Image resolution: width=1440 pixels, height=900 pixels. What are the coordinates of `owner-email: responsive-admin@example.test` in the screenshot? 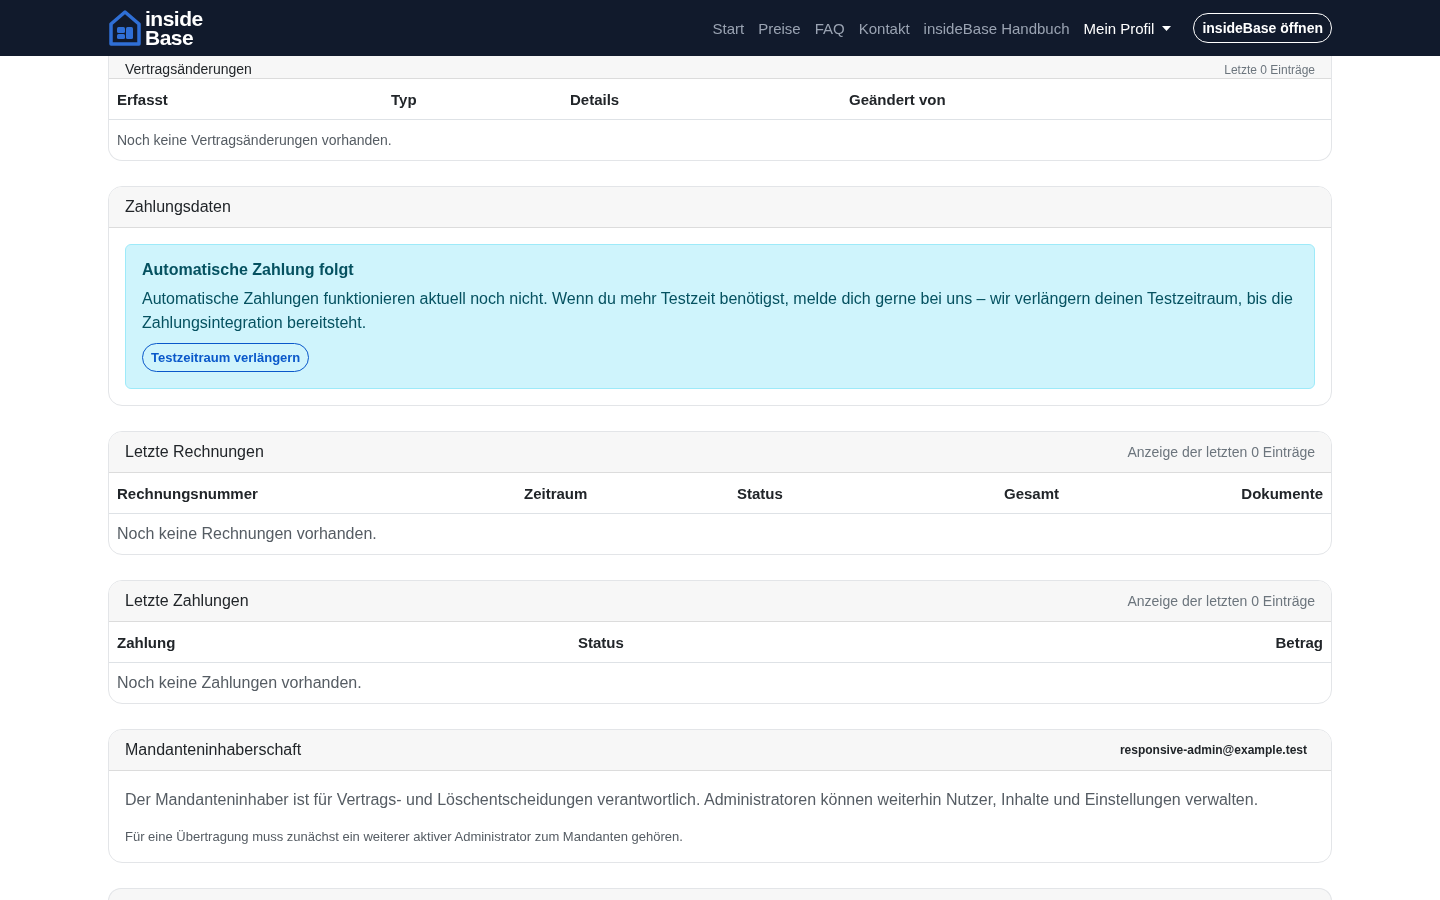 It's located at (1213, 750).